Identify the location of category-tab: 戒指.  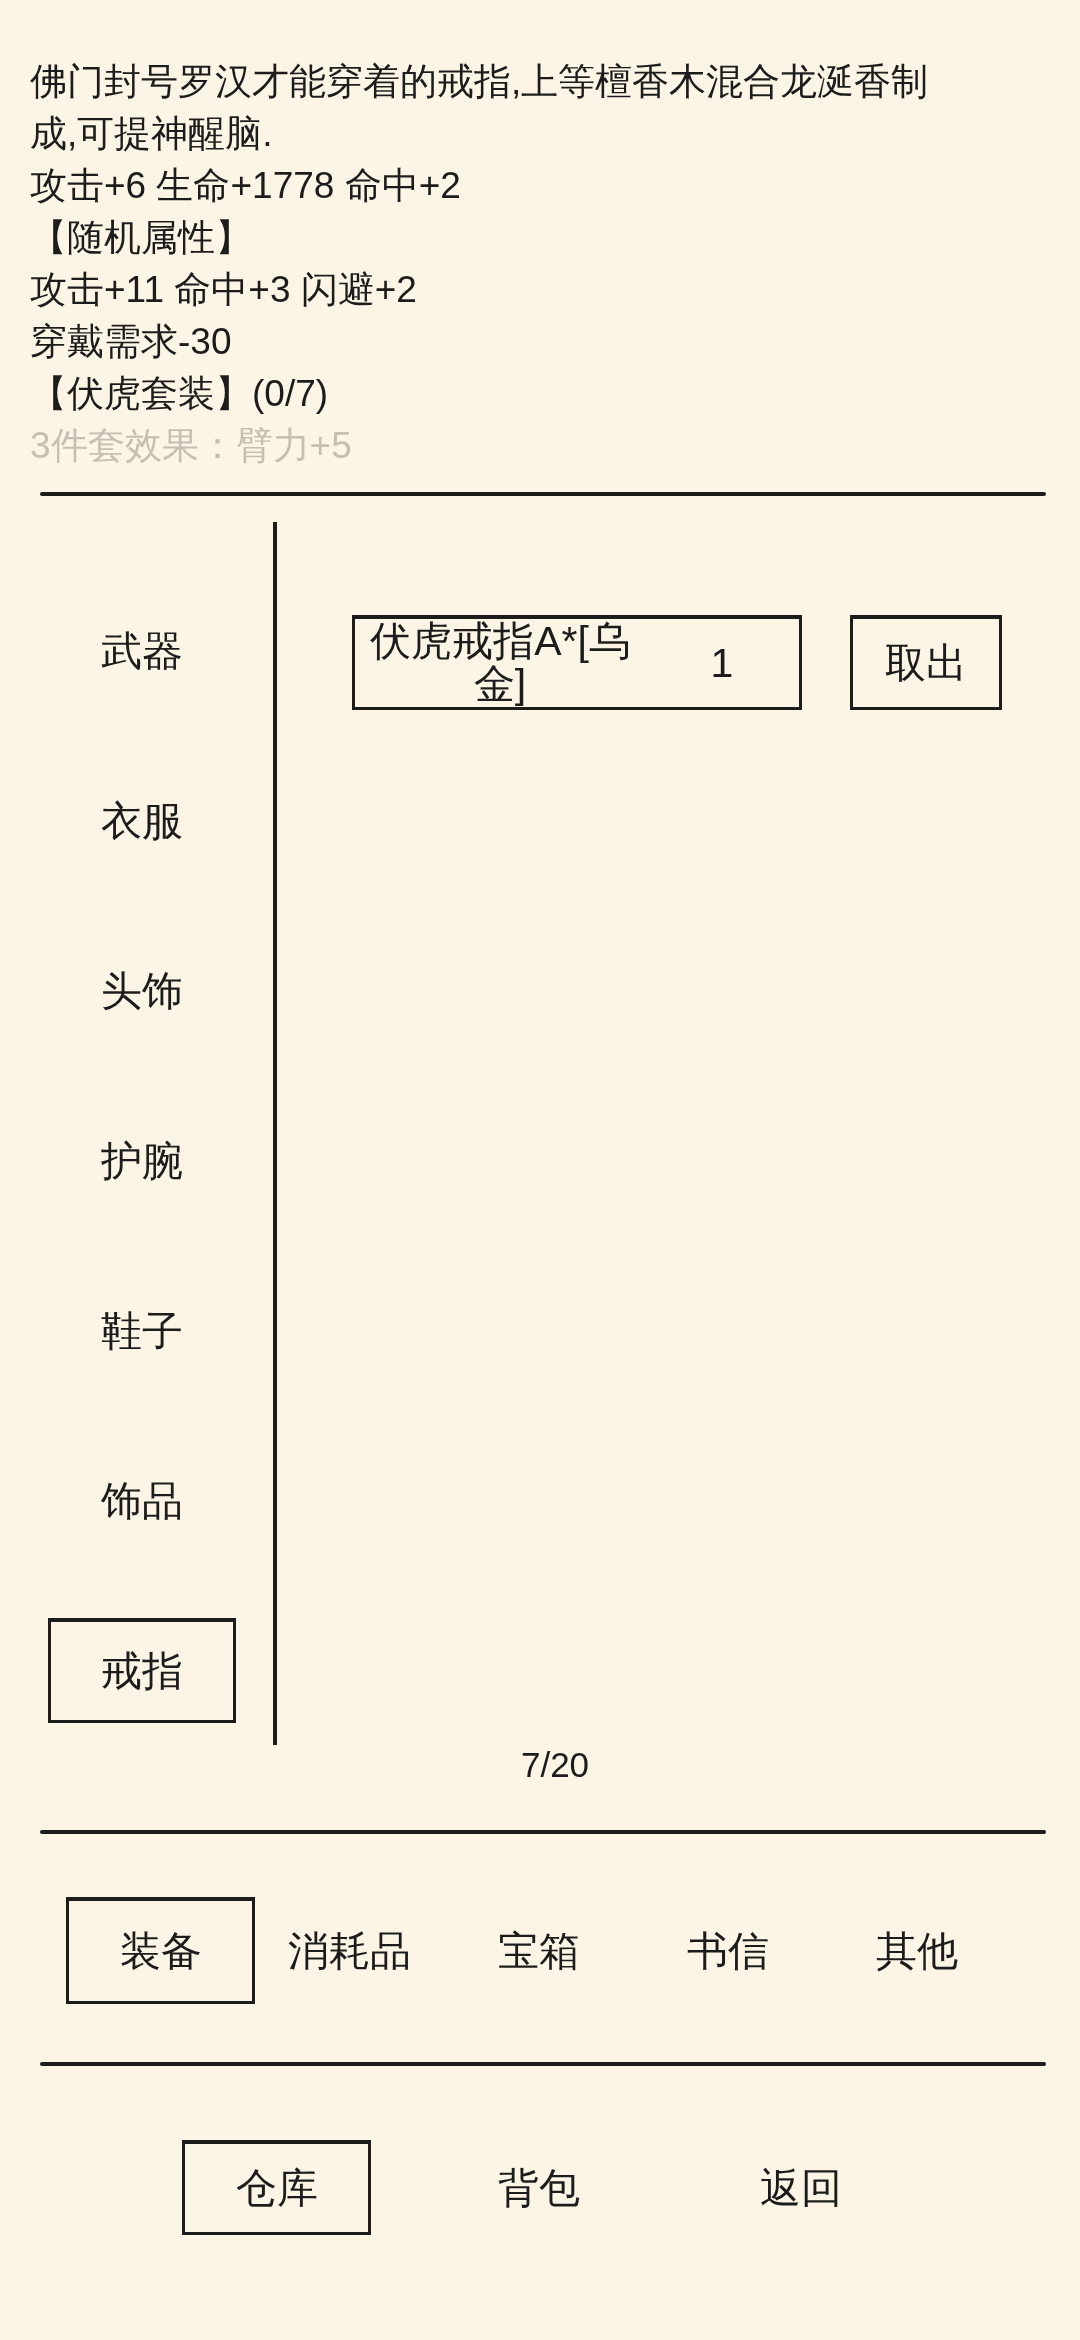
(142, 1670).